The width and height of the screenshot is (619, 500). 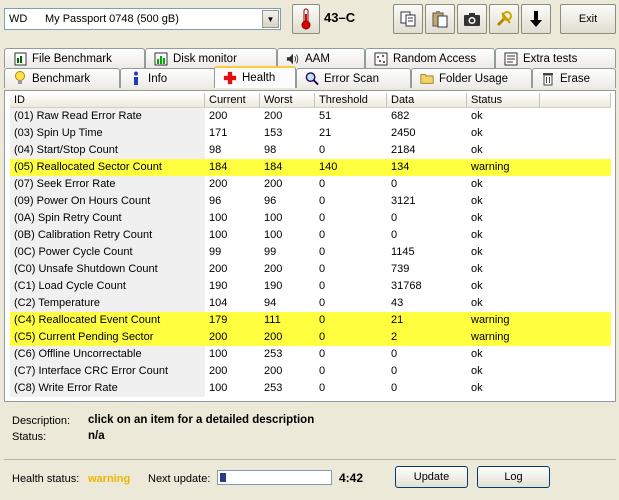 I want to click on table-row: (04) Start/Stop Count 98 98 0 2184 ok, so click(x=310, y=150).